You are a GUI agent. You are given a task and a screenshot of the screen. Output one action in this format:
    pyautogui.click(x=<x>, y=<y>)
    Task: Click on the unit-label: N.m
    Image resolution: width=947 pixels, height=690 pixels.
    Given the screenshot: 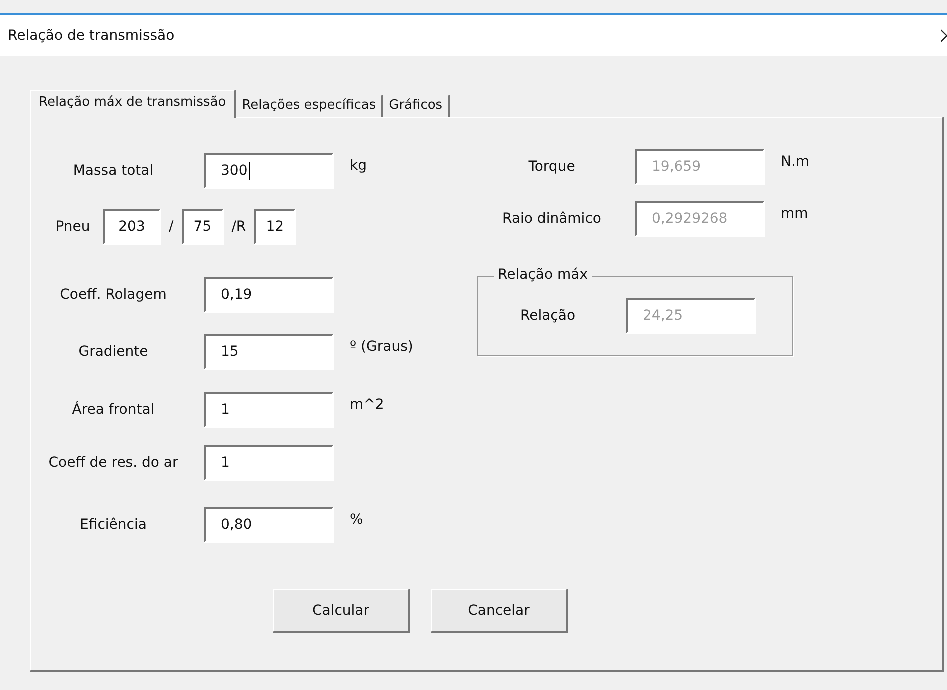 What is the action you would take?
    pyautogui.click(x=795, y=162)
    